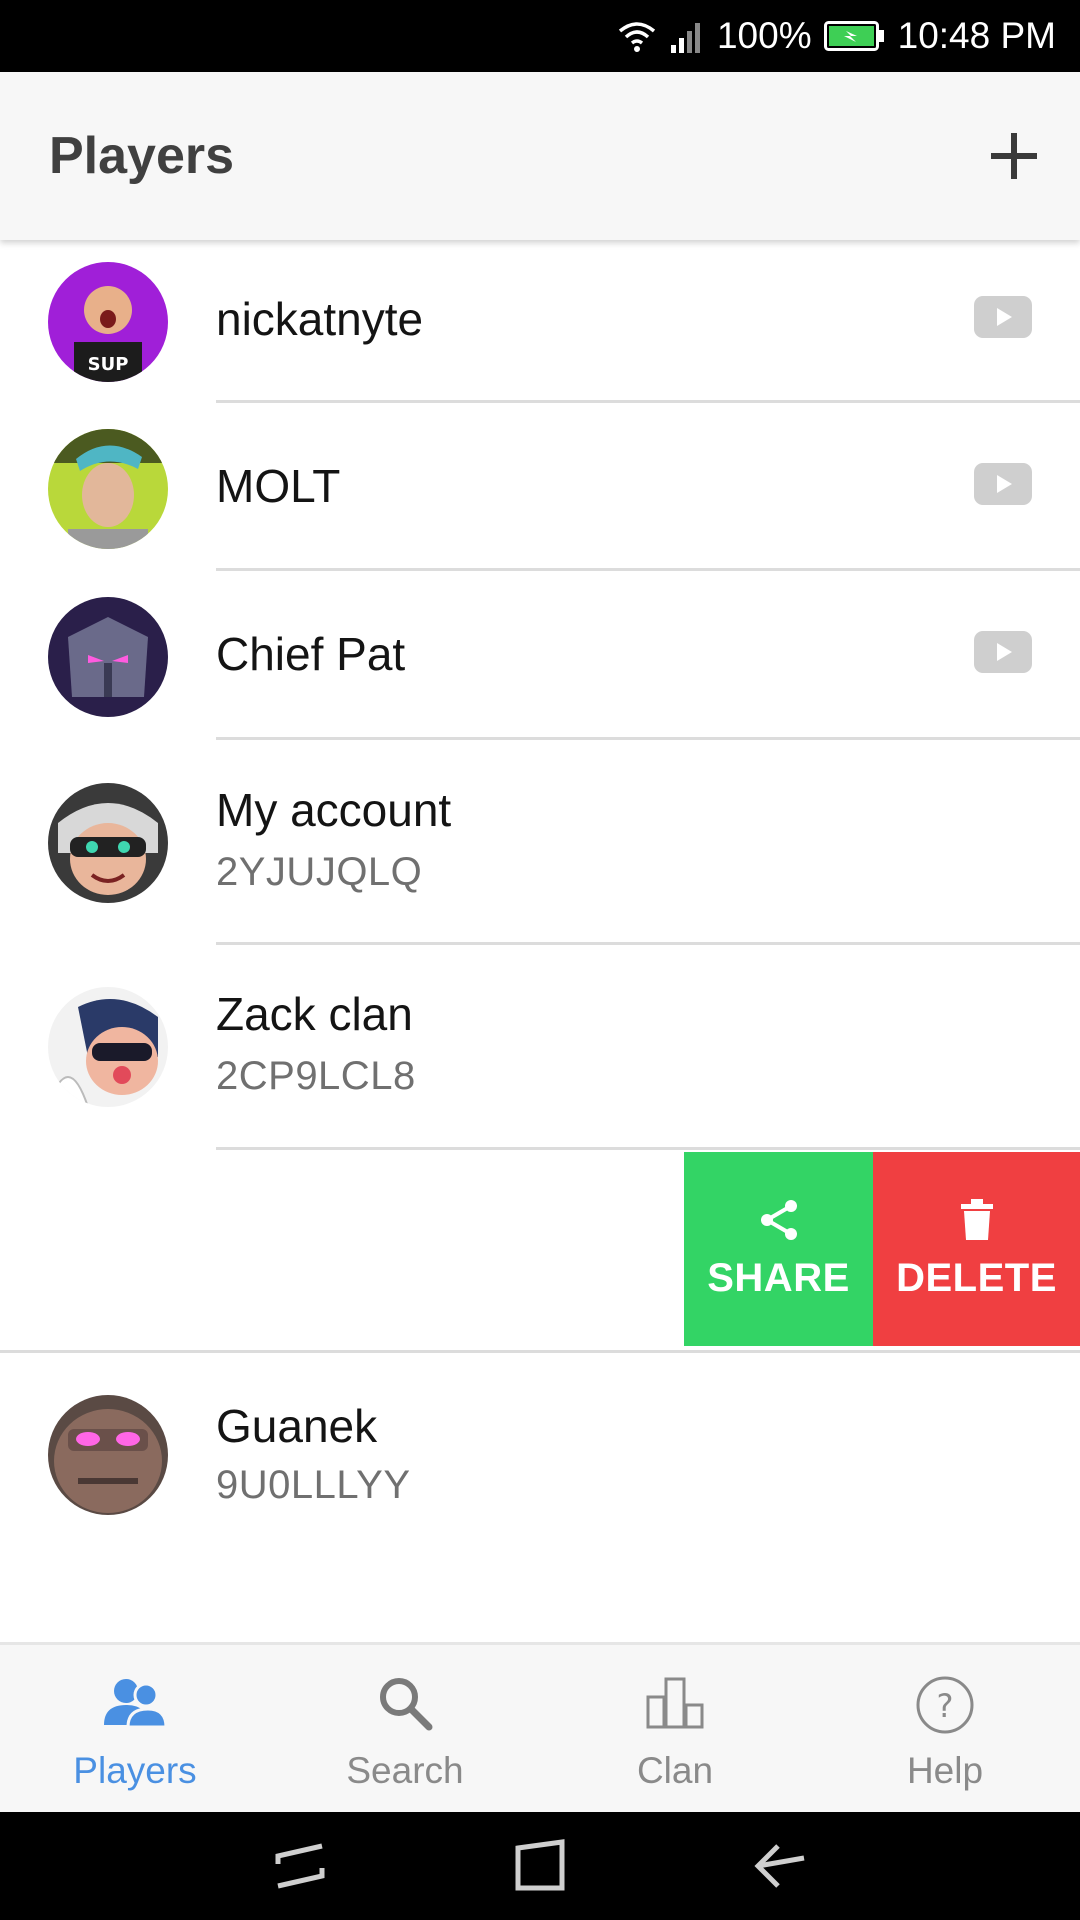 This screenshot has width=1080, height=1920. I want to click on back-arrow-icon, so click(779, 1866).